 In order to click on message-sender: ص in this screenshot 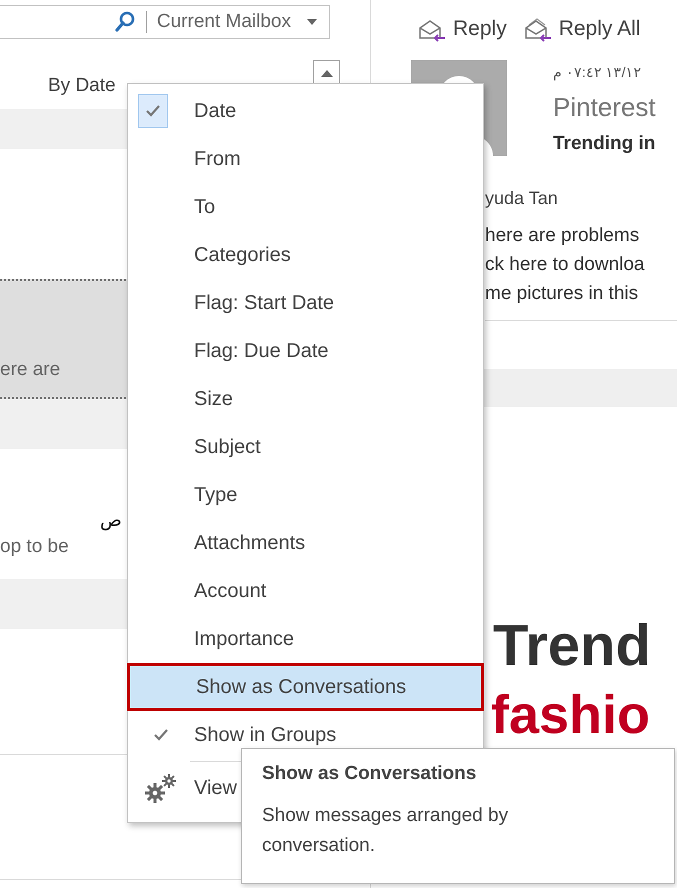, I will do `click(111, 520)`.